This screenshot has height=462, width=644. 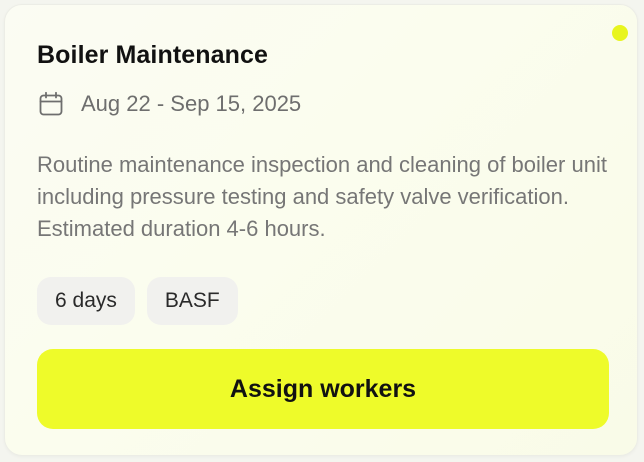 I want to click on status-dot, so click(x=620, y=33).